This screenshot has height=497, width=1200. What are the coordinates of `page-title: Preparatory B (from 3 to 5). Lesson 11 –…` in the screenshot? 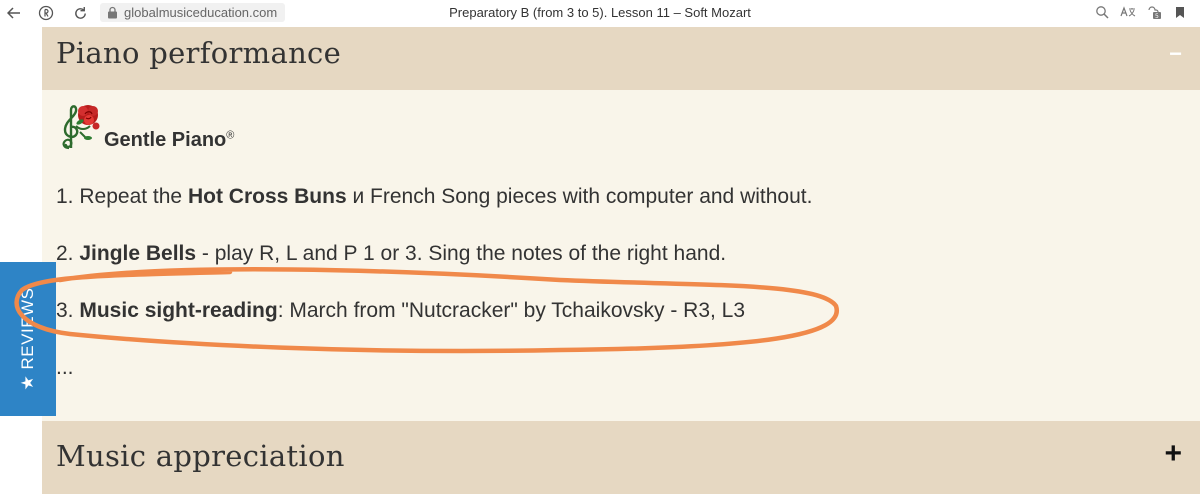 It's located at (600, 12).